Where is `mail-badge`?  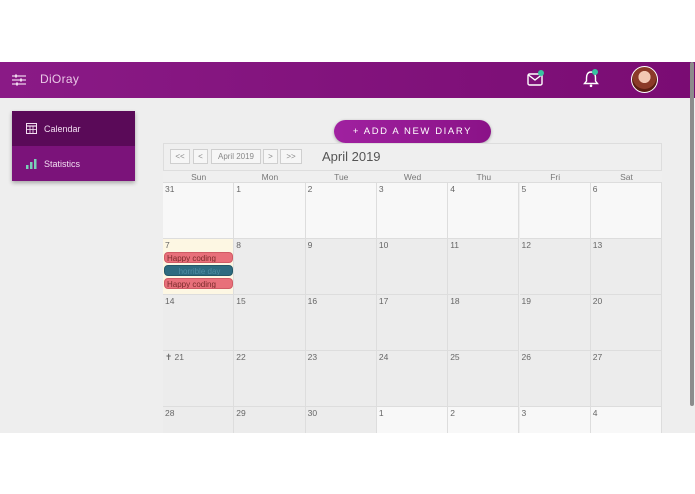 mail-badge is located at coordinates (541, 73).